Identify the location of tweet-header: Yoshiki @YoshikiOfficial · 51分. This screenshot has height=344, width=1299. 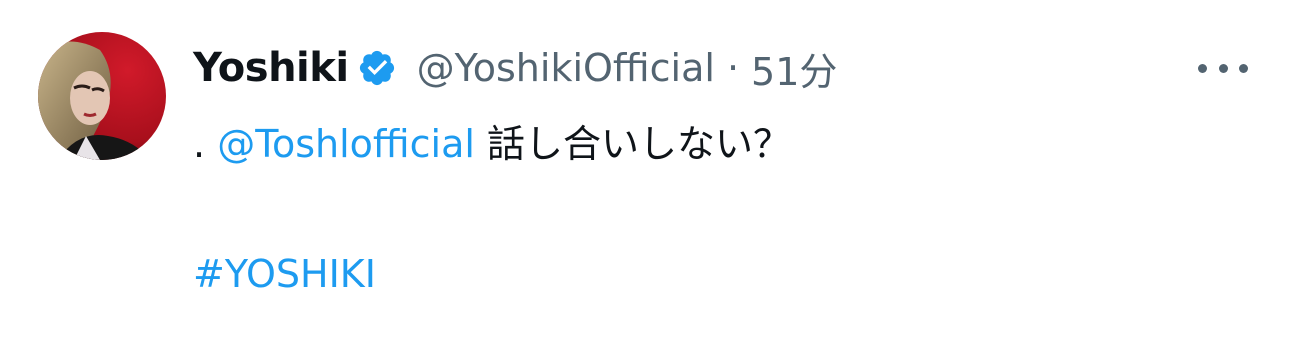
(515, 68).